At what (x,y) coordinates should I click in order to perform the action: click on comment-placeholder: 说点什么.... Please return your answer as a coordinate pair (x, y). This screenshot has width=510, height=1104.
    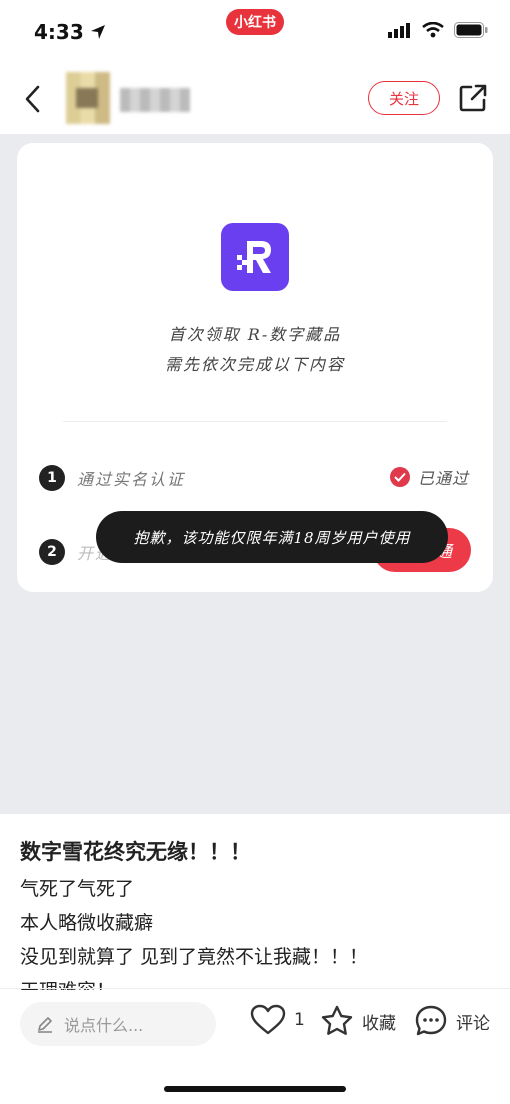
    Looking at the image, I should click on (104, 1025).